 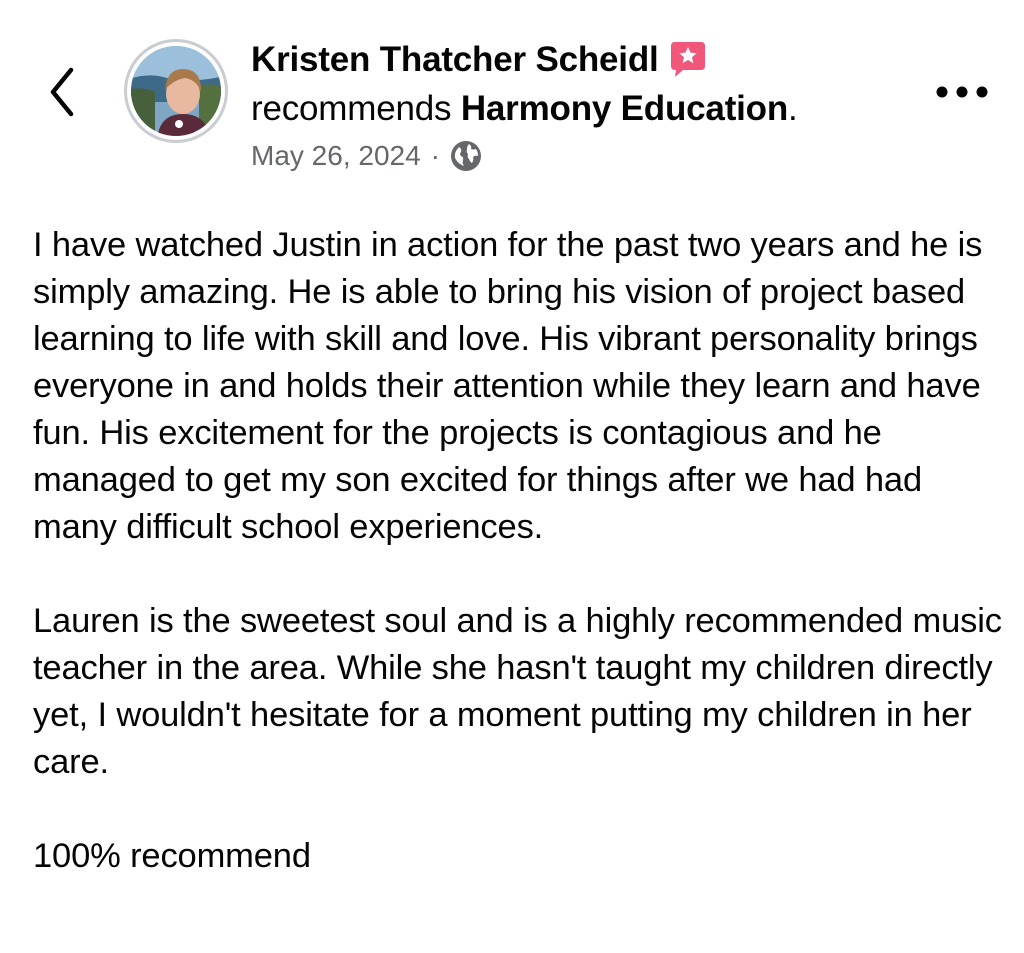 I want to click on profile-photo, so click(x=176, y=91).